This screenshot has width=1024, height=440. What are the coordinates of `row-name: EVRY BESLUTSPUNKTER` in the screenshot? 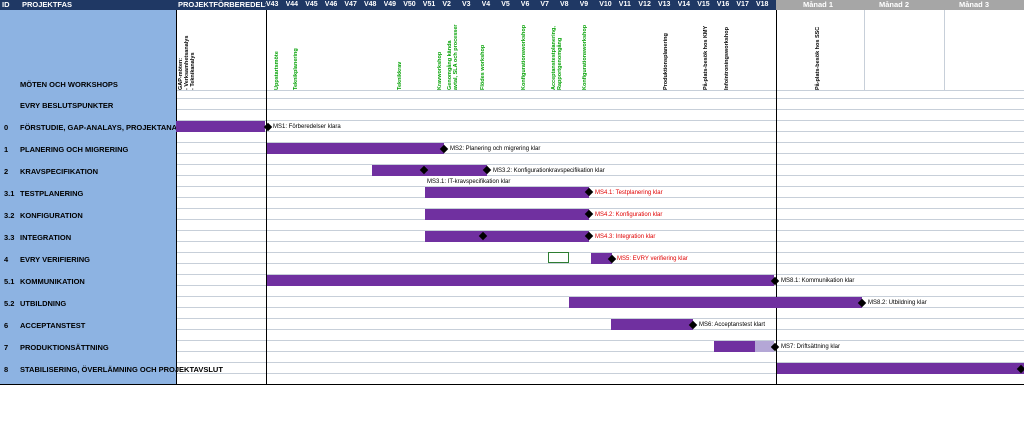 It's located at (67, 105).